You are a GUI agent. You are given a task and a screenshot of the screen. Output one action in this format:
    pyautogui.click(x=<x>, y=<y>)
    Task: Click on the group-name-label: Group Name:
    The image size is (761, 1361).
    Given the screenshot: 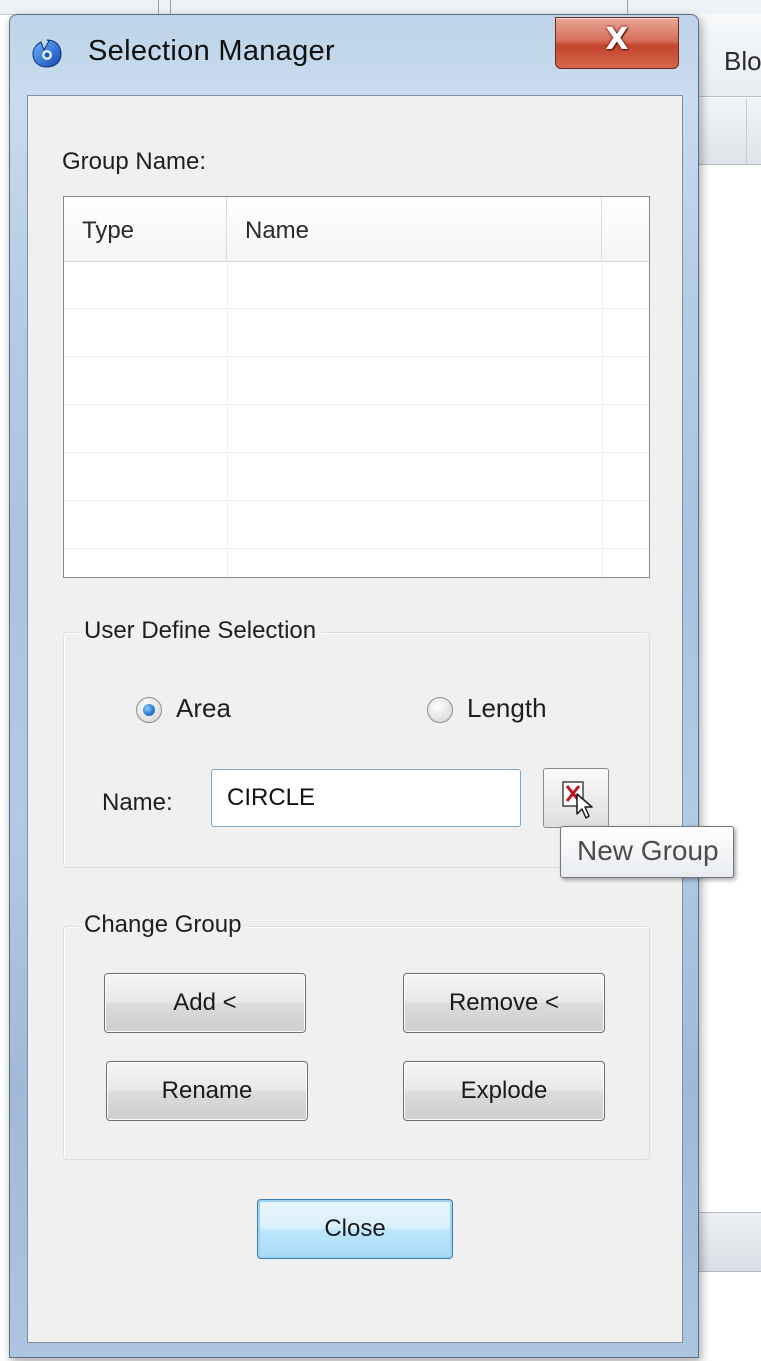 What is the action you would take?
    pyautogui.click(x=134, y=161)
    